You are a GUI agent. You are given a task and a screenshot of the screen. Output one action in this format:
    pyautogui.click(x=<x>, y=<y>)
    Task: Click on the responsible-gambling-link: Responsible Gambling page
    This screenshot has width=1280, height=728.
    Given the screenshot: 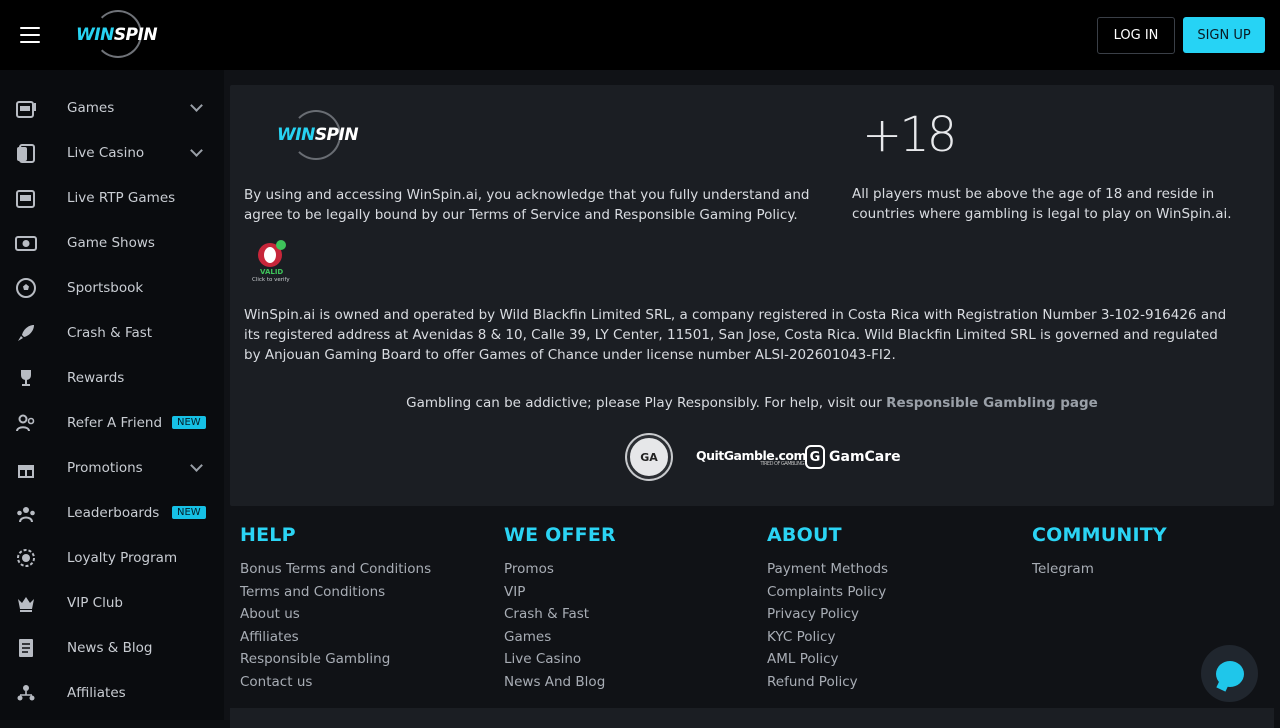 What is the action you would take?
    pyautogui.click(x=992, y=403)
    